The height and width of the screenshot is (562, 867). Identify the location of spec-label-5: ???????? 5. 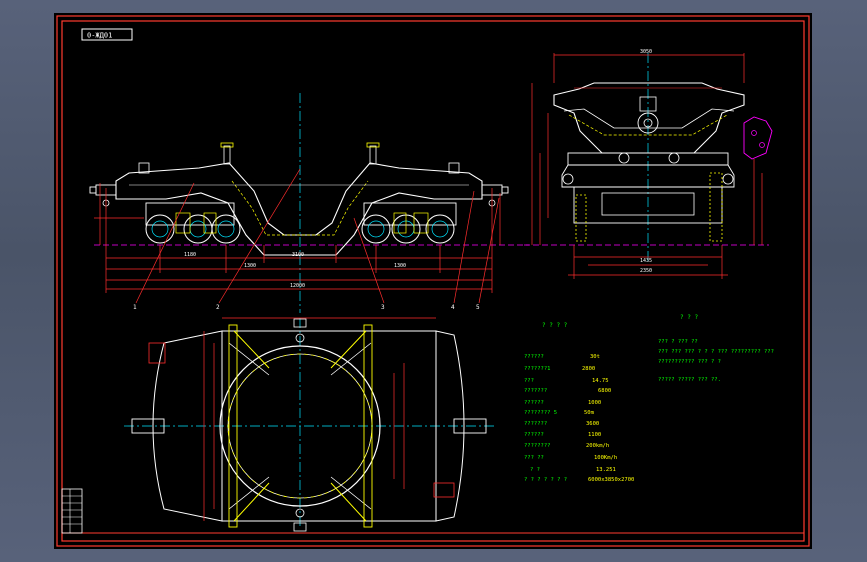
(540, 413).